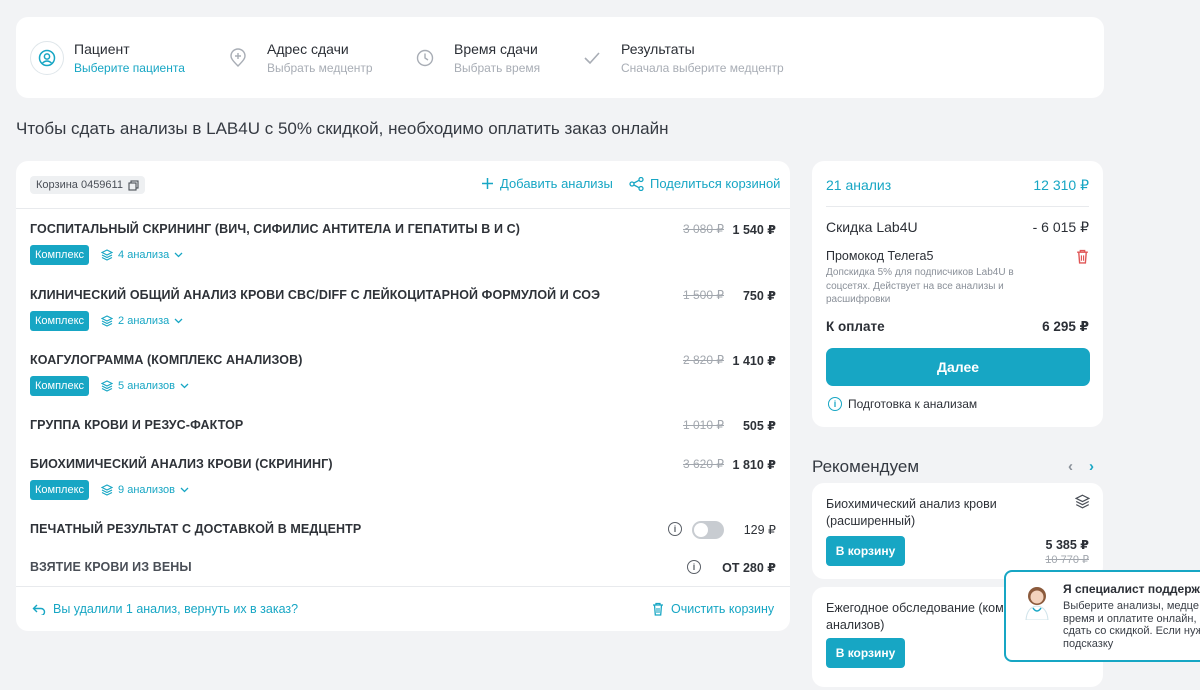 The height and width of the screenshot is (690, 1200). I want to click on item-price: 129 ₽, so click(759, 530).